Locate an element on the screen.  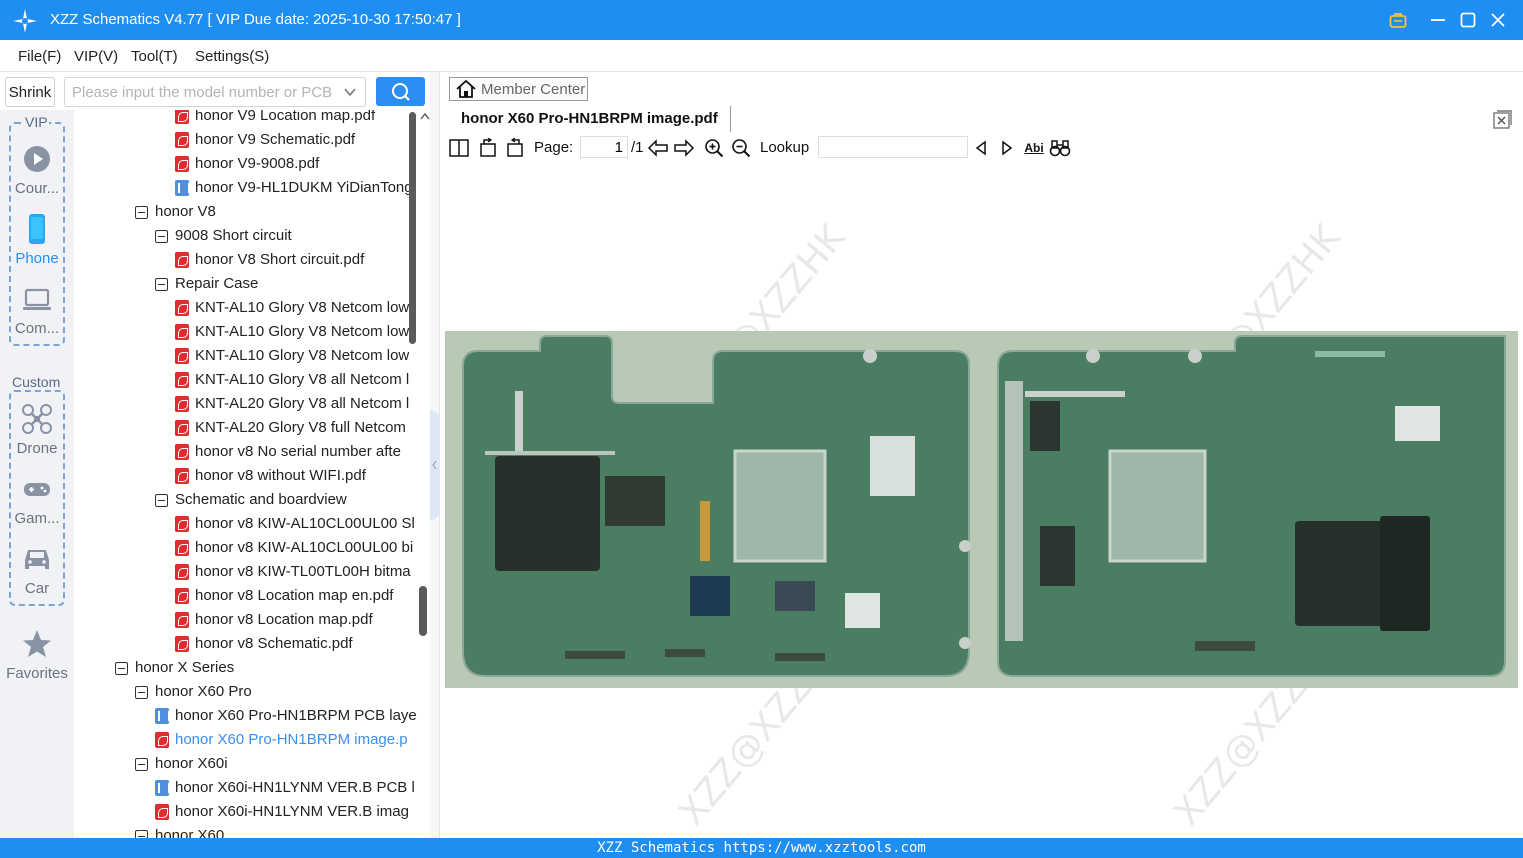
sidebar-toggle-icon is located at coordinates (459, 148).